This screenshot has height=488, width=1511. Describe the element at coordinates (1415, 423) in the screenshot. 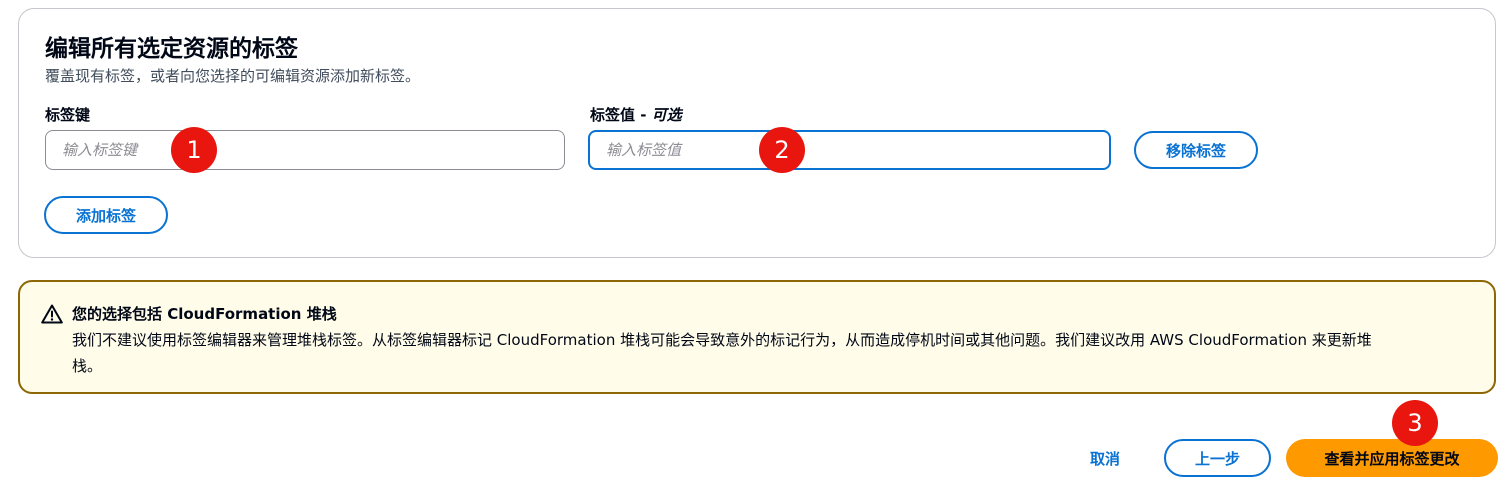

I see `step-marker-3: 3` at that location.